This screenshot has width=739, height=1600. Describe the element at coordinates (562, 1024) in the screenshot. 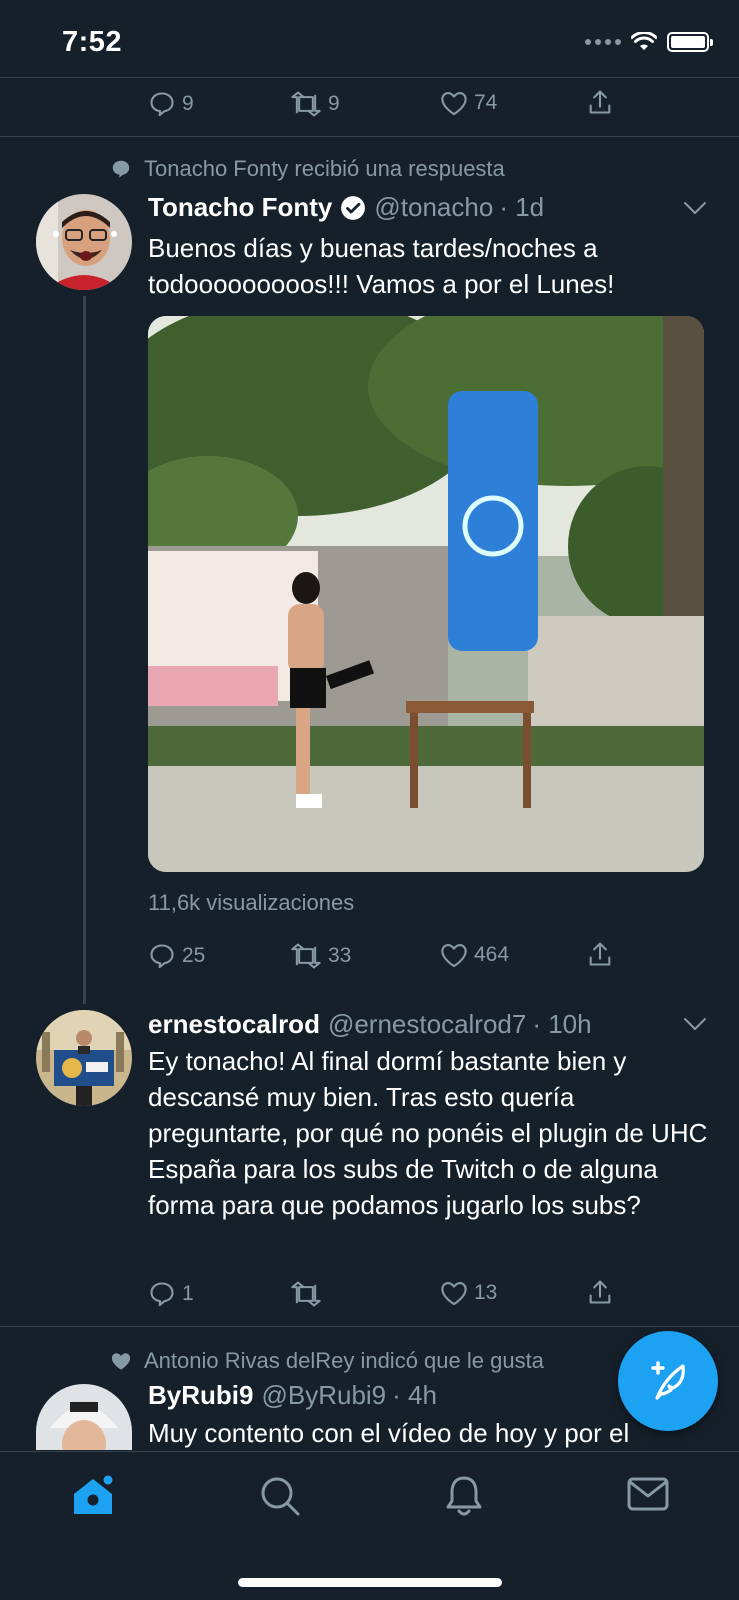

I see `timestamp: · 10h` at that location.